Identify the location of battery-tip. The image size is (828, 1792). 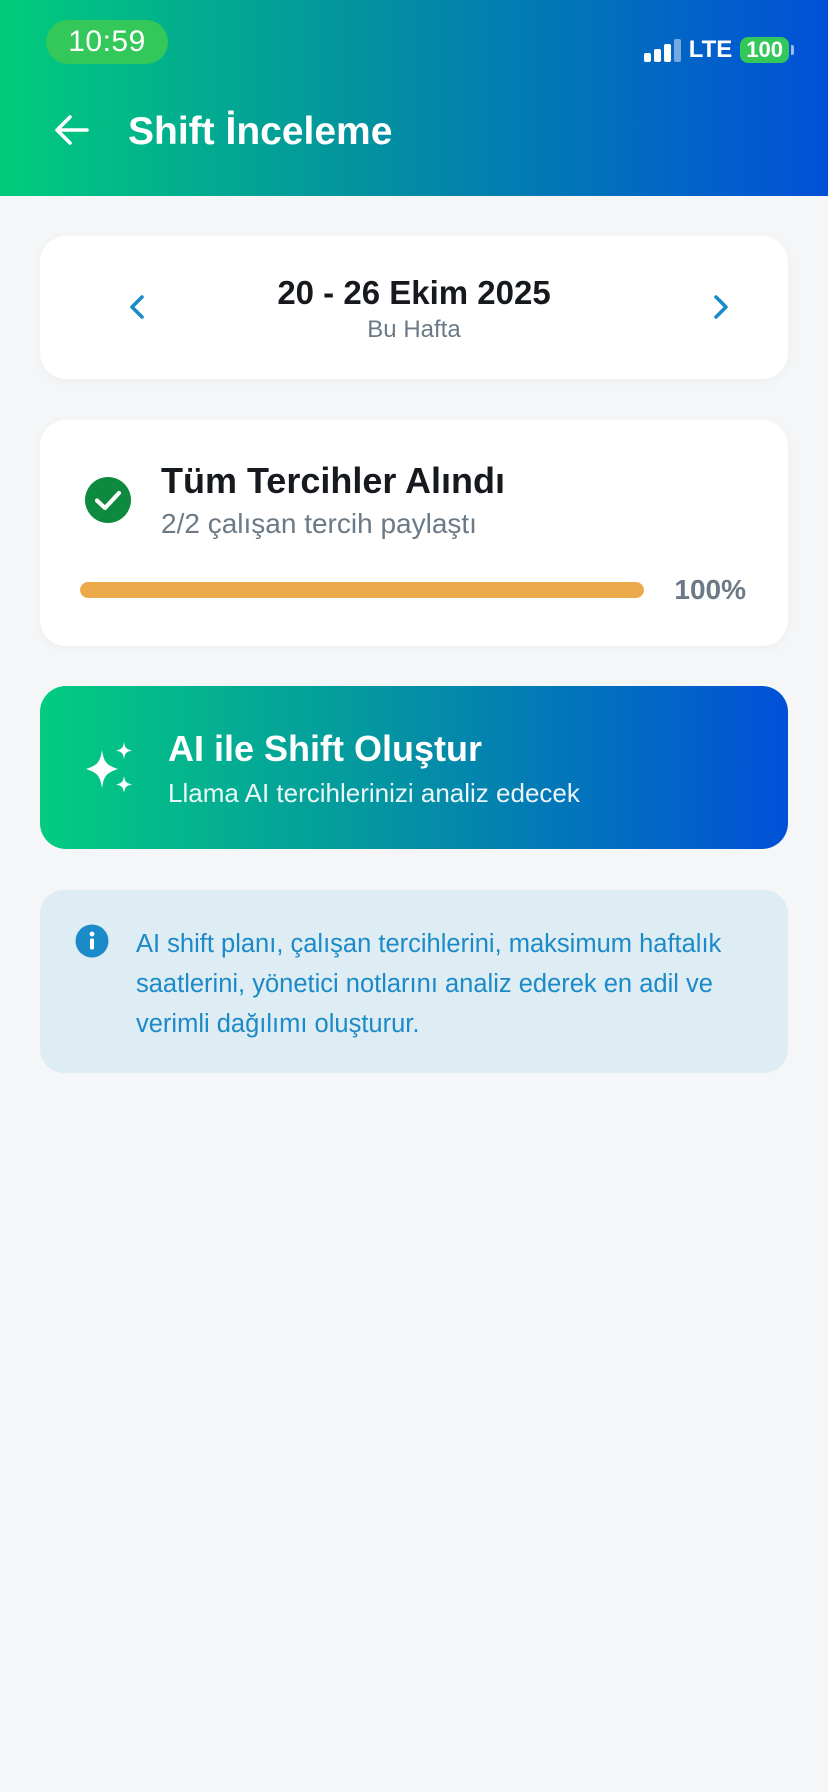
(792, 50).